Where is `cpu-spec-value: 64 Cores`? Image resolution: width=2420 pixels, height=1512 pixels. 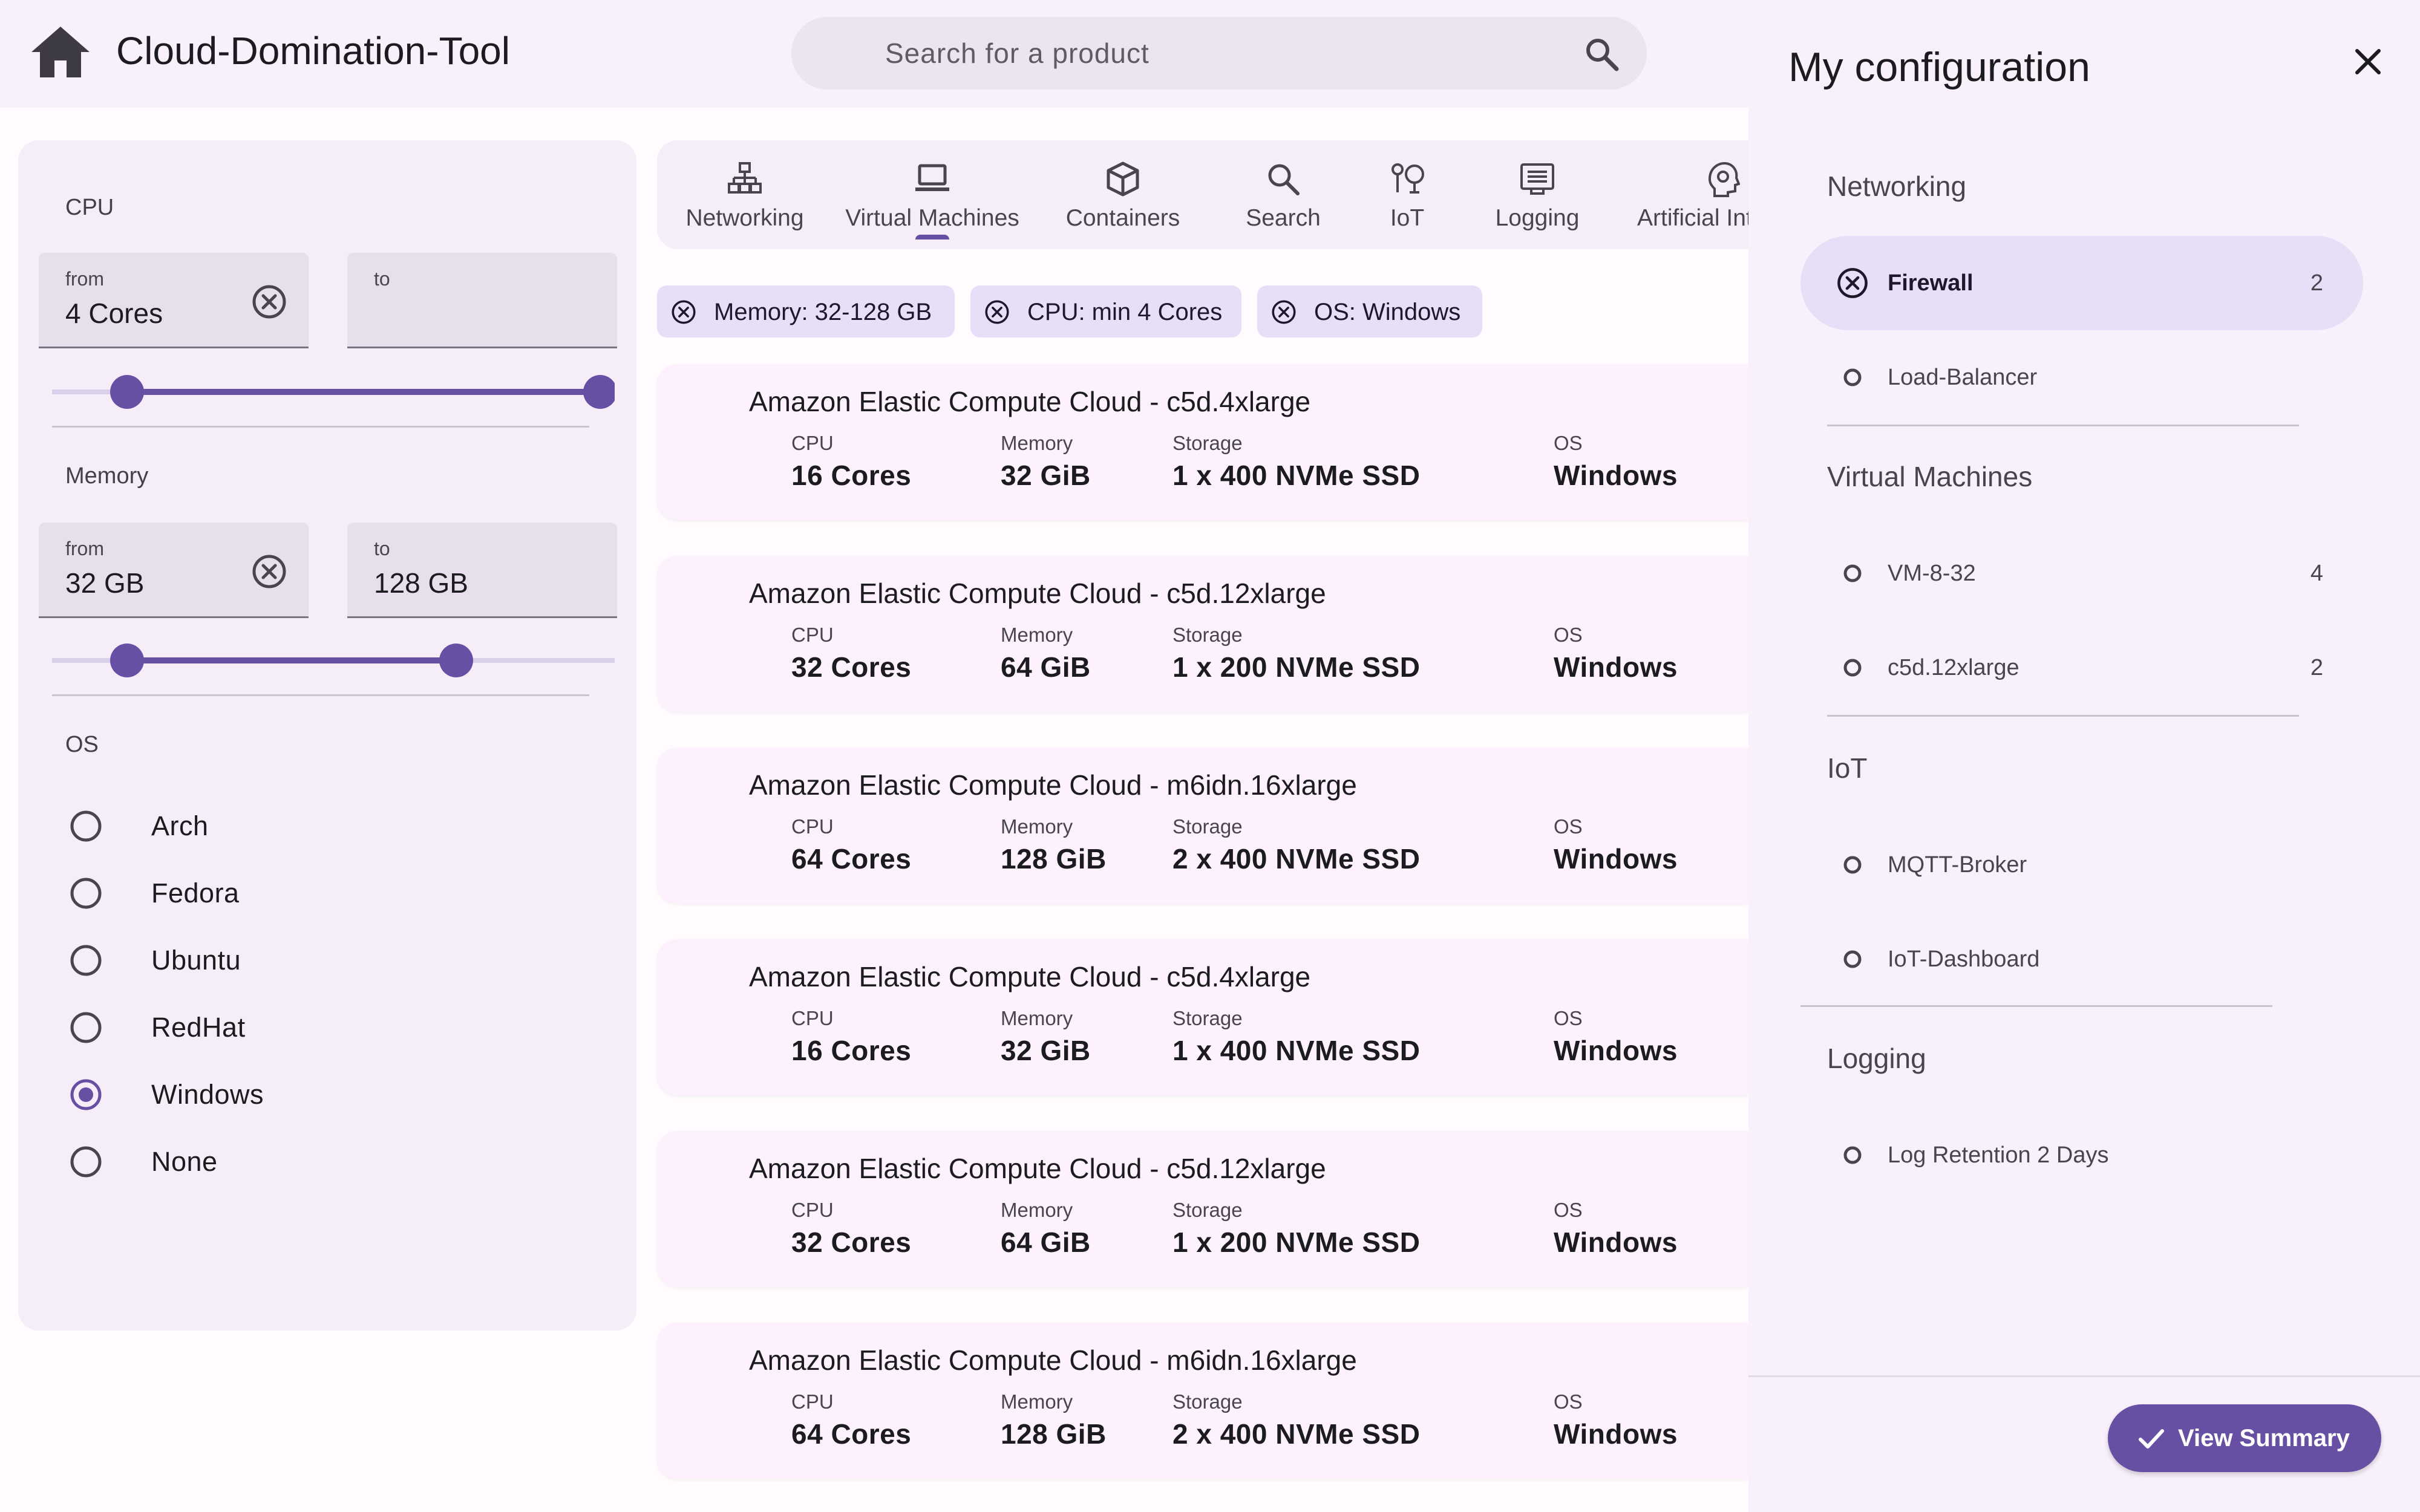 cpu-spec-value: 64 Cores is located at coordinates (851, 859).